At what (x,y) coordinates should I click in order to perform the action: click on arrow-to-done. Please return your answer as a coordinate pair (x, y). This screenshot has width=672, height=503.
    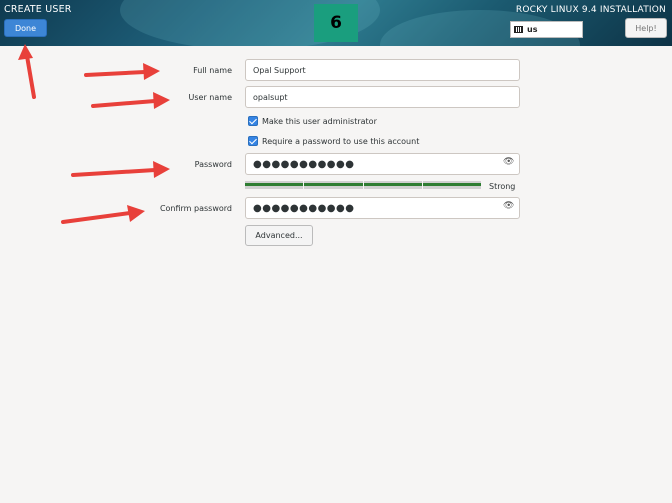
    Looking at the image, I should click on (27, 71).